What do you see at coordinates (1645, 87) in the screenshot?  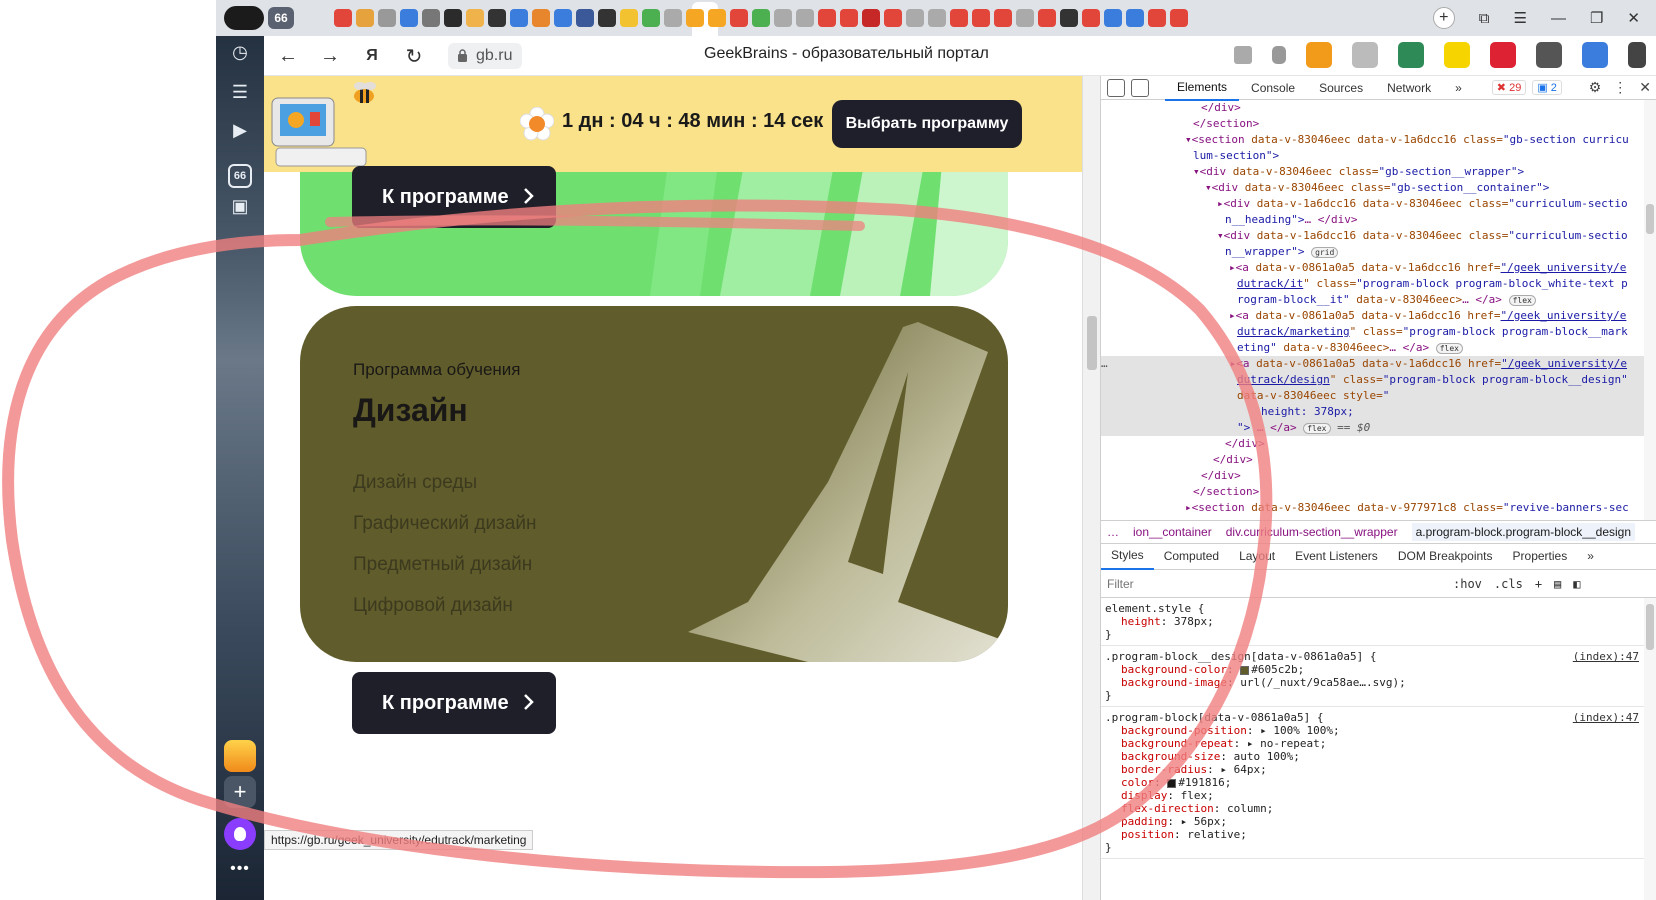 I see `close-devtools-icon: ✕` at bounding box center [1645, 87].